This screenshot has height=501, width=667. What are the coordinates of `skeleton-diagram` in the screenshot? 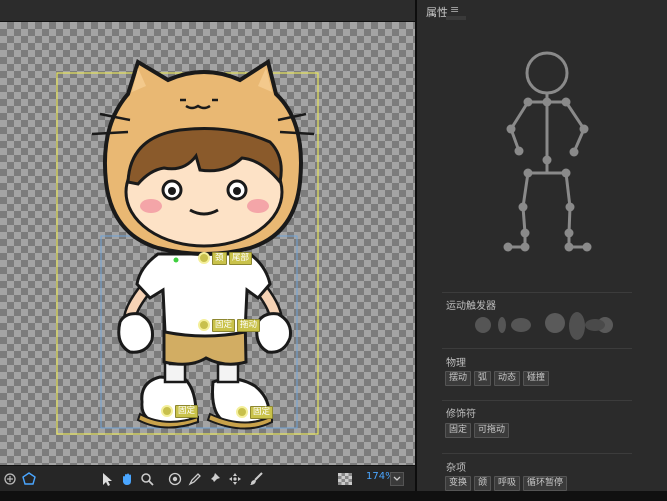 It's located at (547, 151).